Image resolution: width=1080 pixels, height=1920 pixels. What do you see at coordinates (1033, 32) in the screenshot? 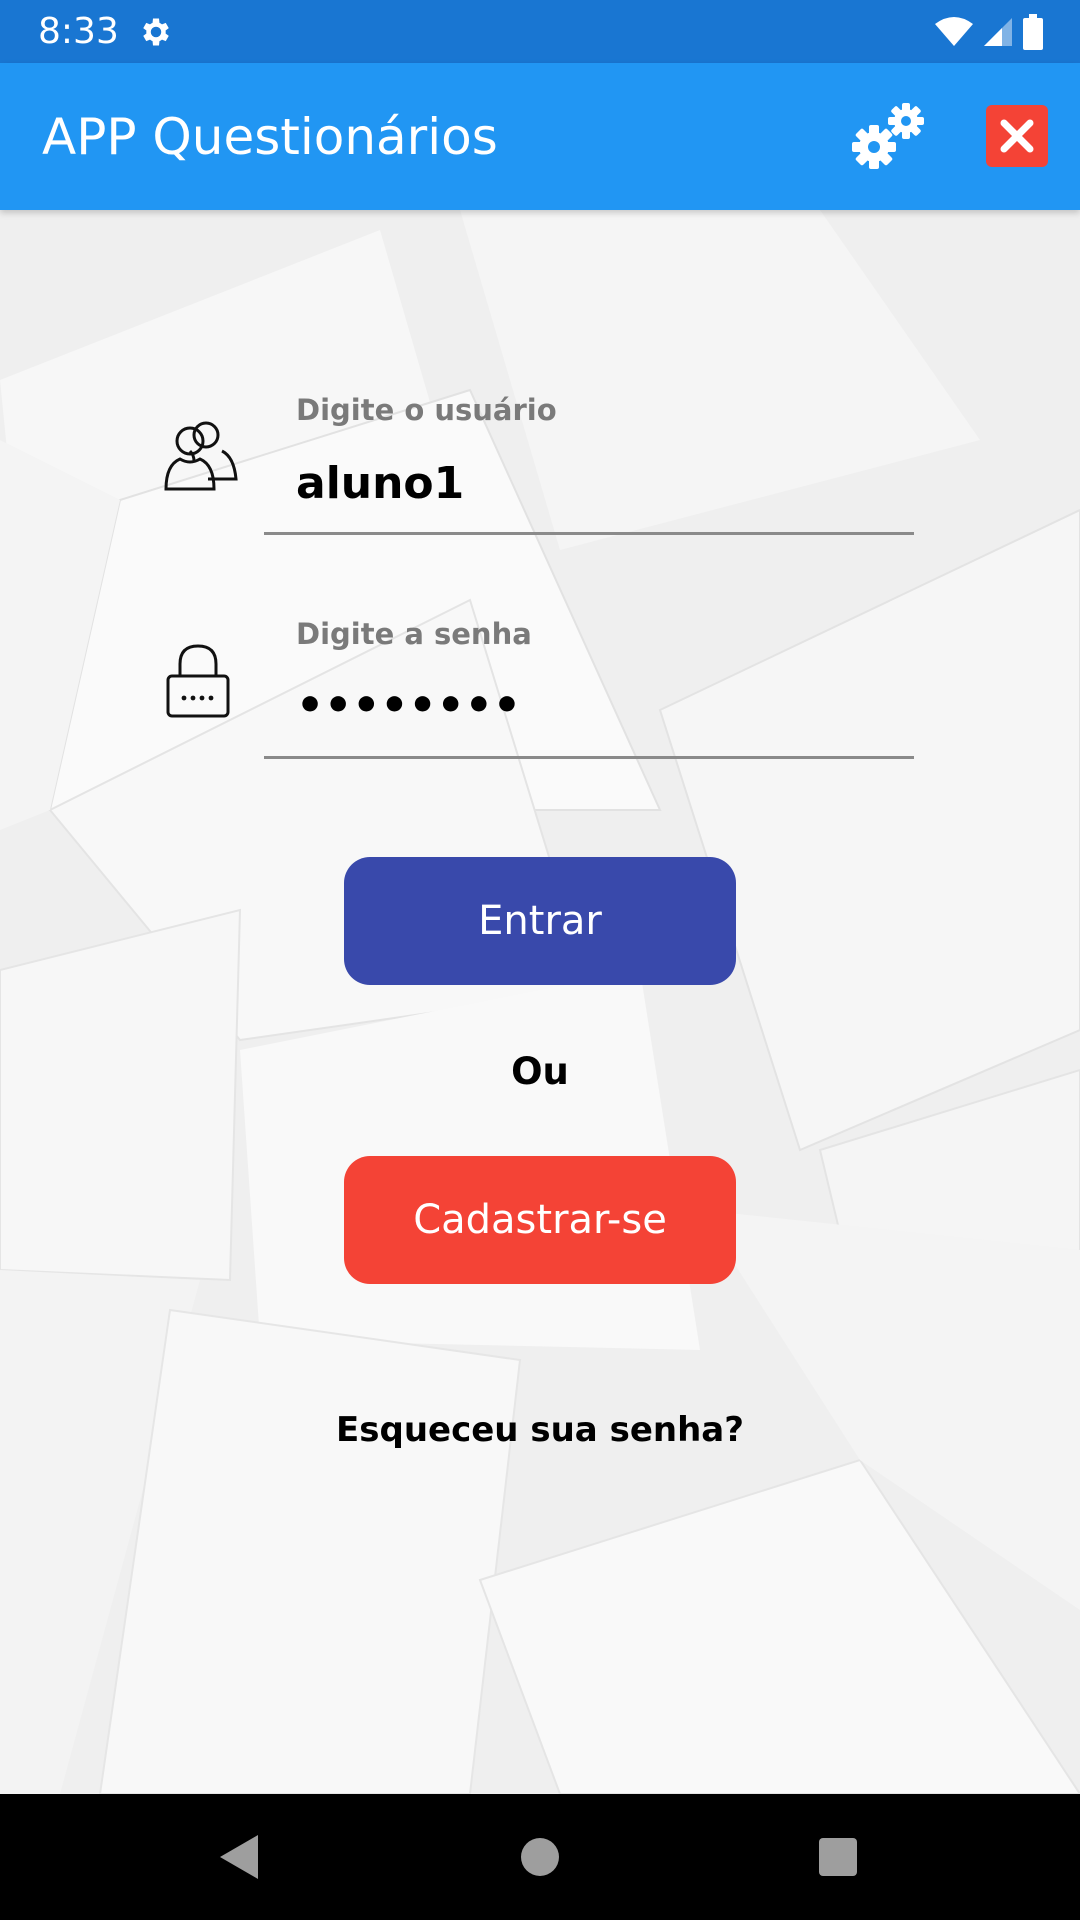
I see `battery-icon` at bounding box center [1033, 32].